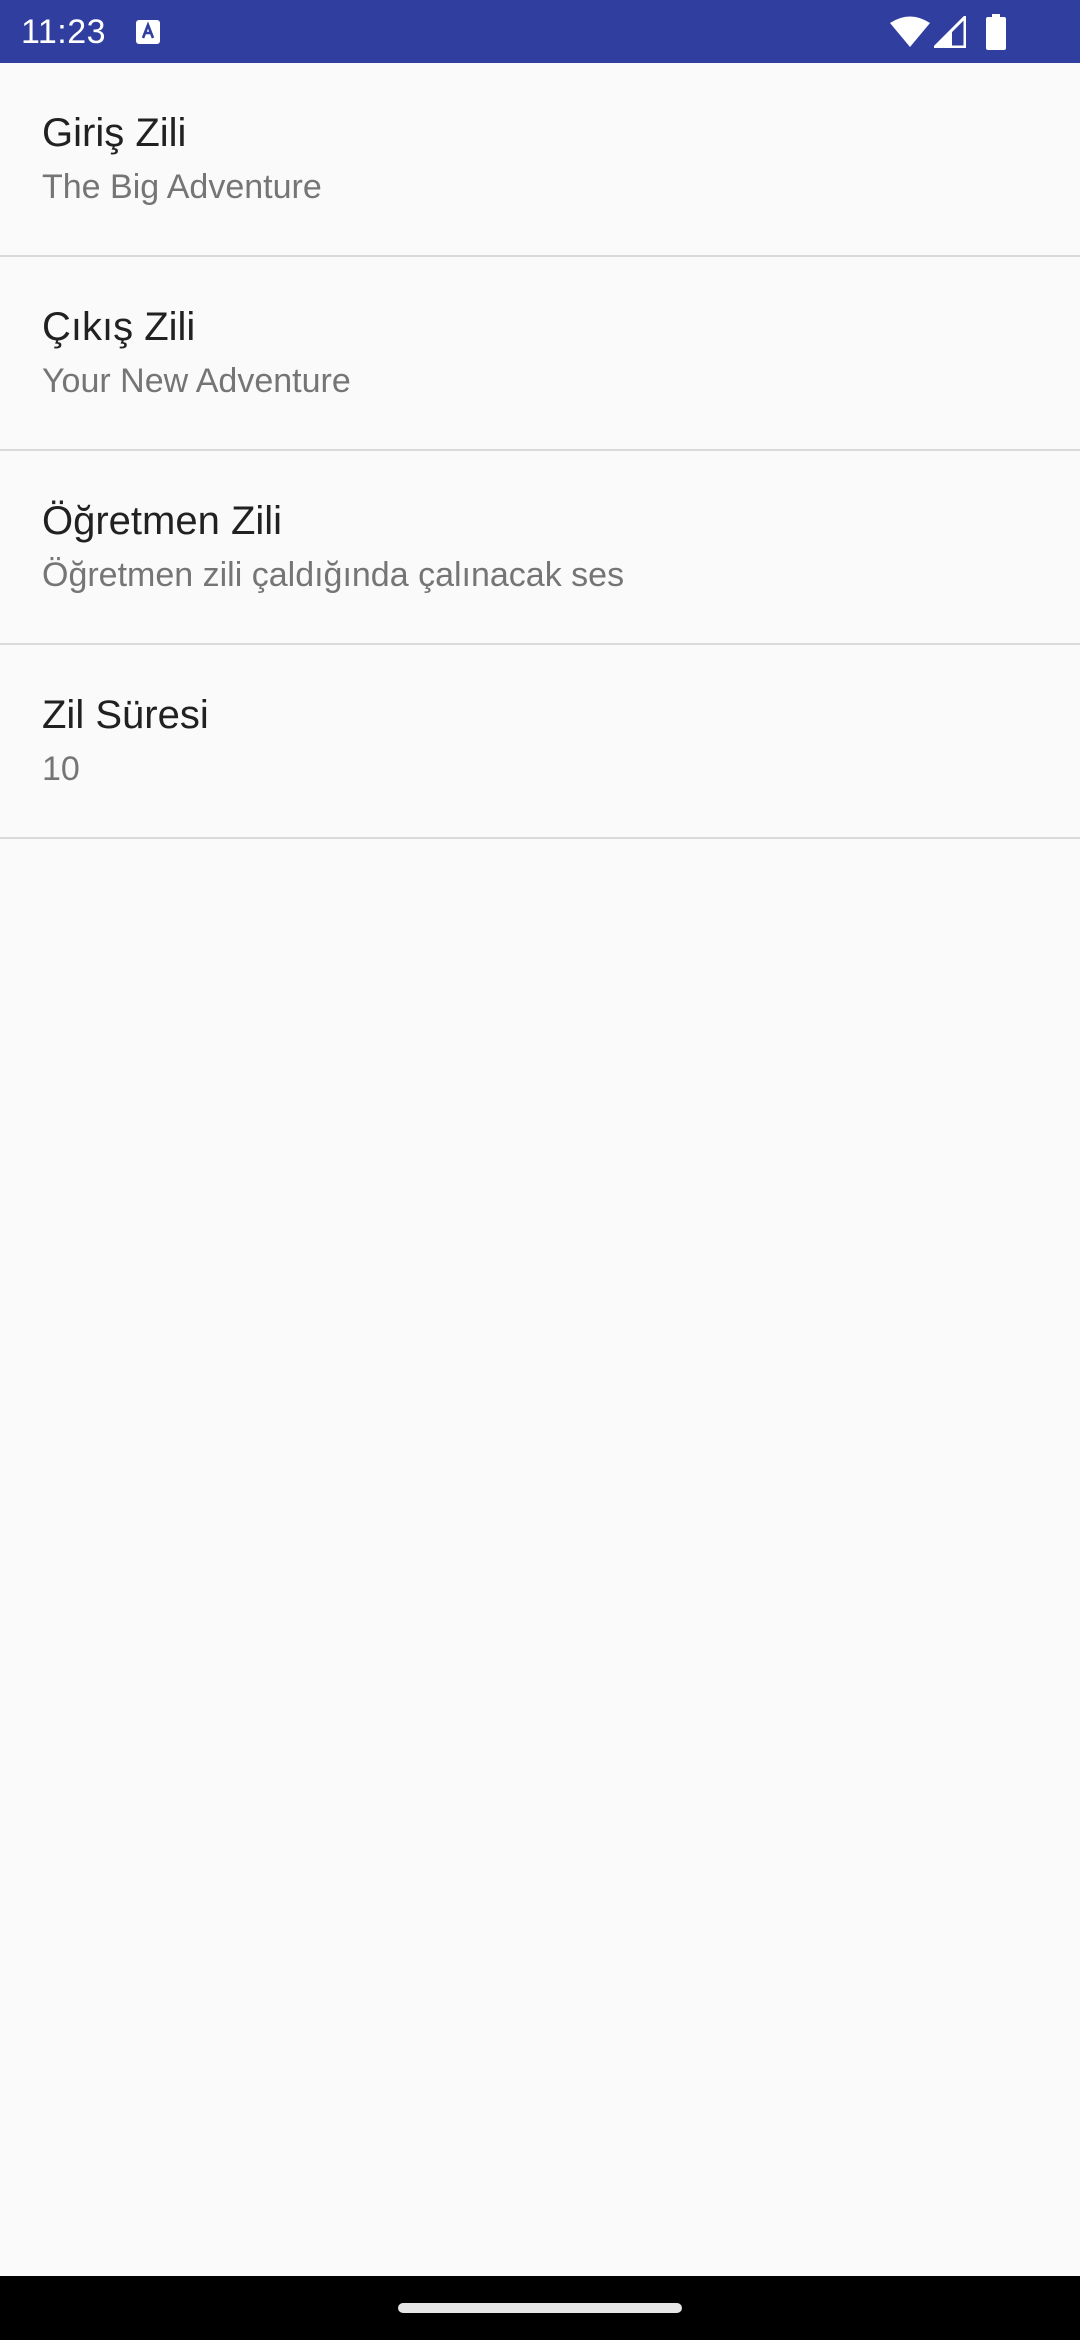  Describe the element at coordinates (540, 742) in the screenshot. I see `preference-item-zil-suresi: Zil Süresi 10` at that location.